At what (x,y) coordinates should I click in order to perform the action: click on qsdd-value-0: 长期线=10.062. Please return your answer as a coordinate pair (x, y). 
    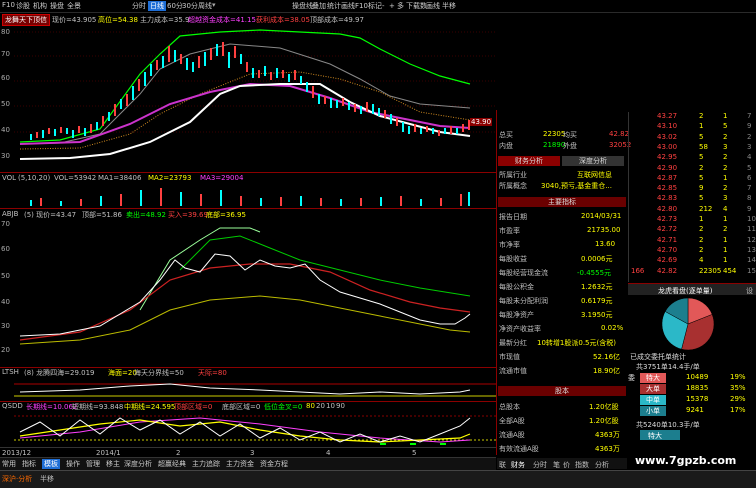
    Looking at the image, I should click on (52, 407).